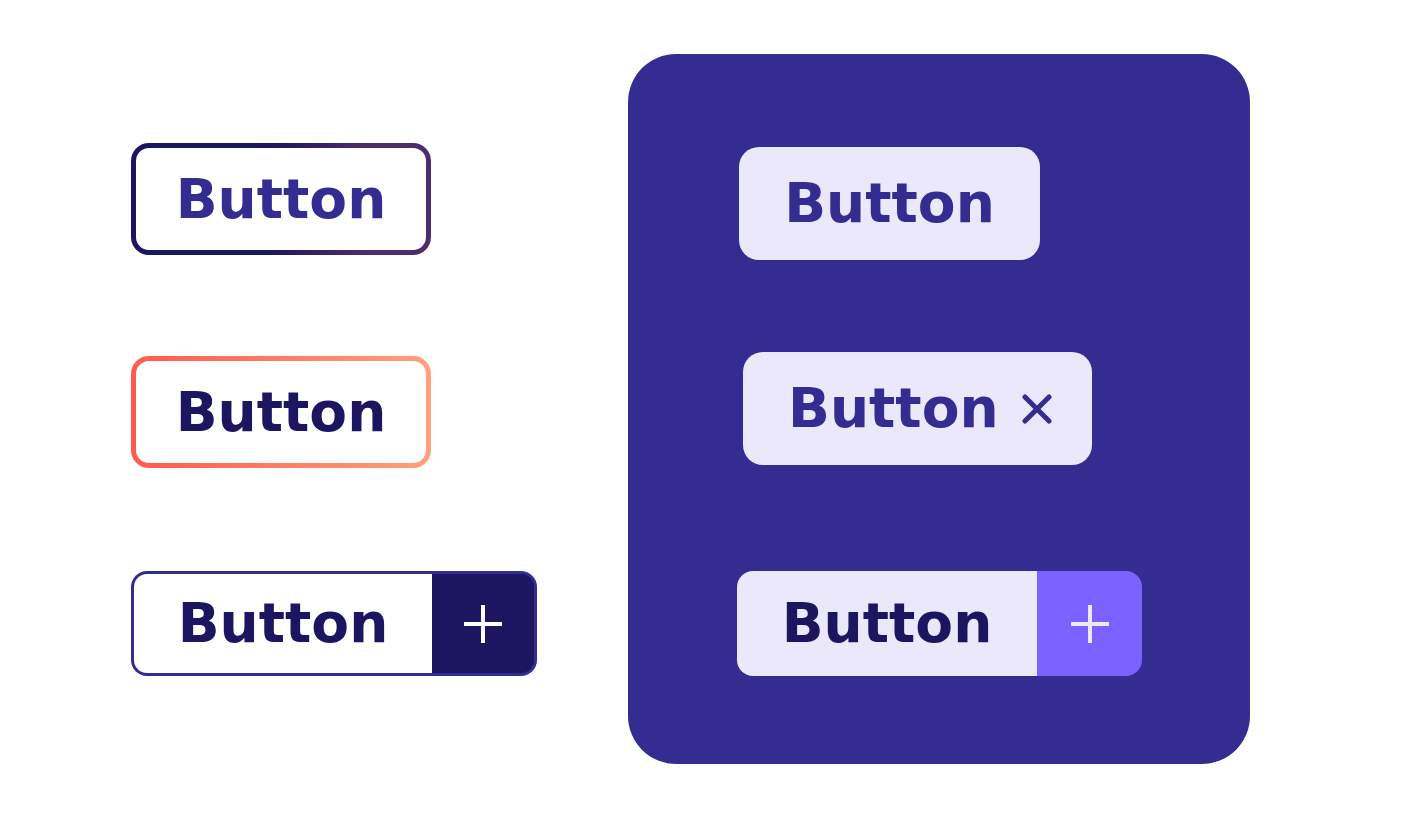 The height and width of the screenshot is (827, 1413). I want to click on add-button, so click(484, 623).